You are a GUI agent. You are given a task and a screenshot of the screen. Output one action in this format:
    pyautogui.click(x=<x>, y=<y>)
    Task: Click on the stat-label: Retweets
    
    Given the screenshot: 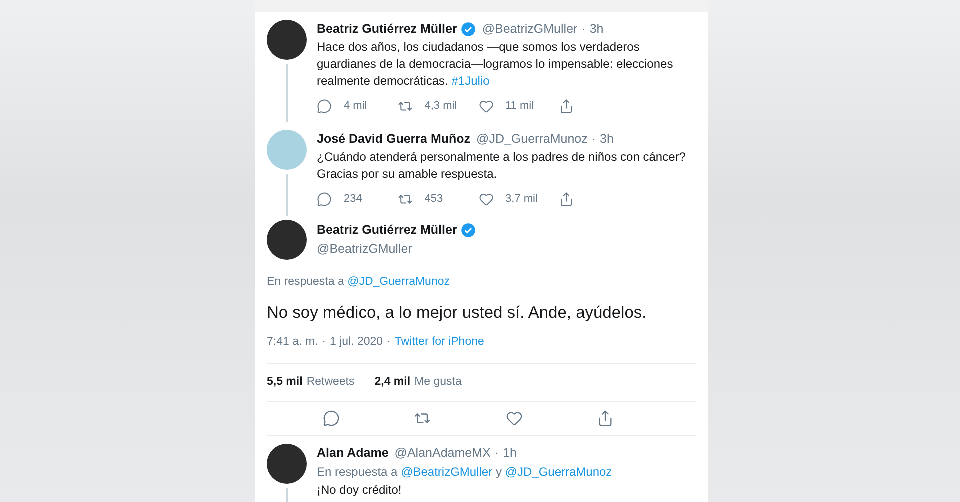 What is the action you would take?
    pyautogui.click(x=330, y=382)
    